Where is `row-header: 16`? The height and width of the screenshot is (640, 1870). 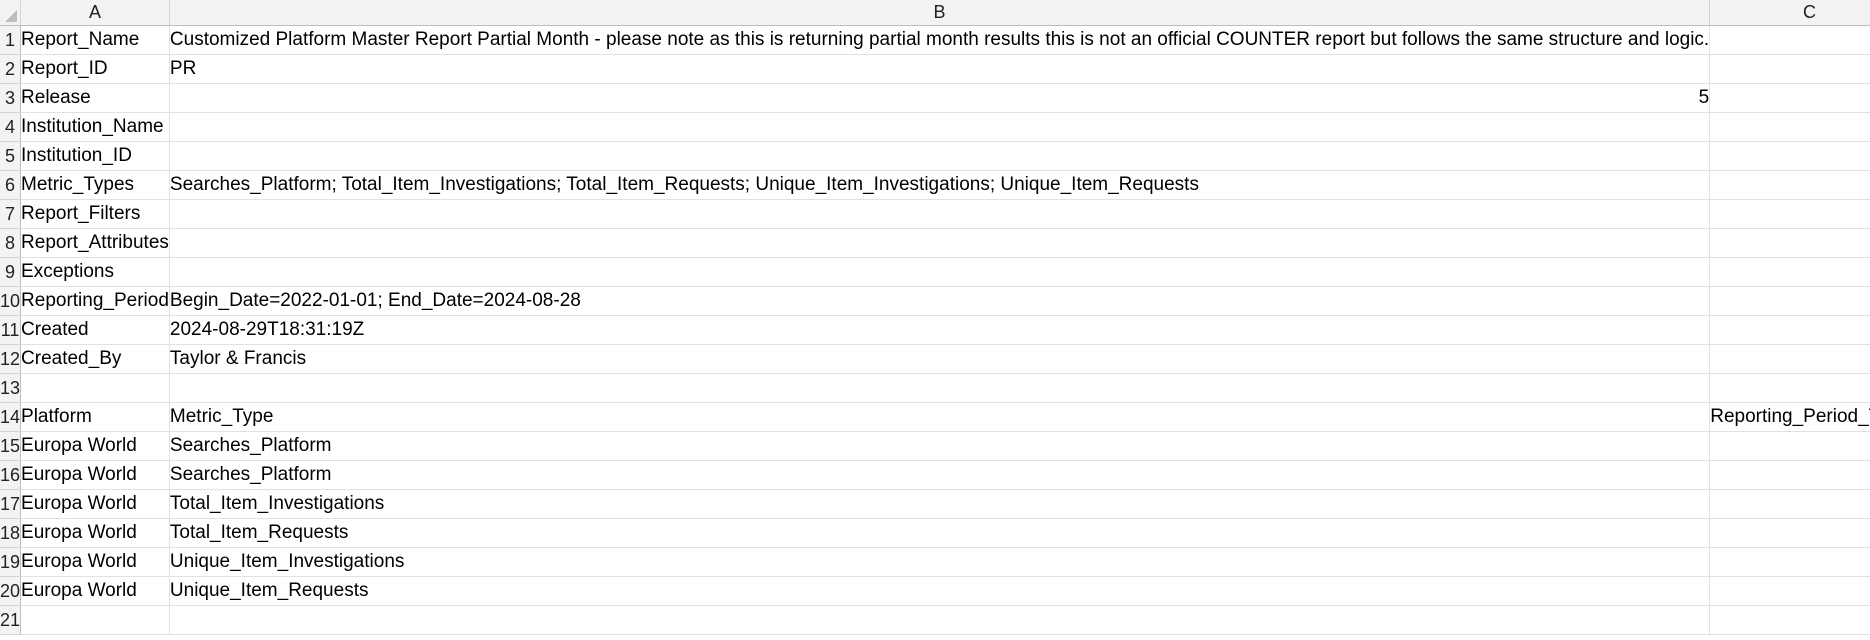
row-header: 16 is located at coordinates (11, 475).